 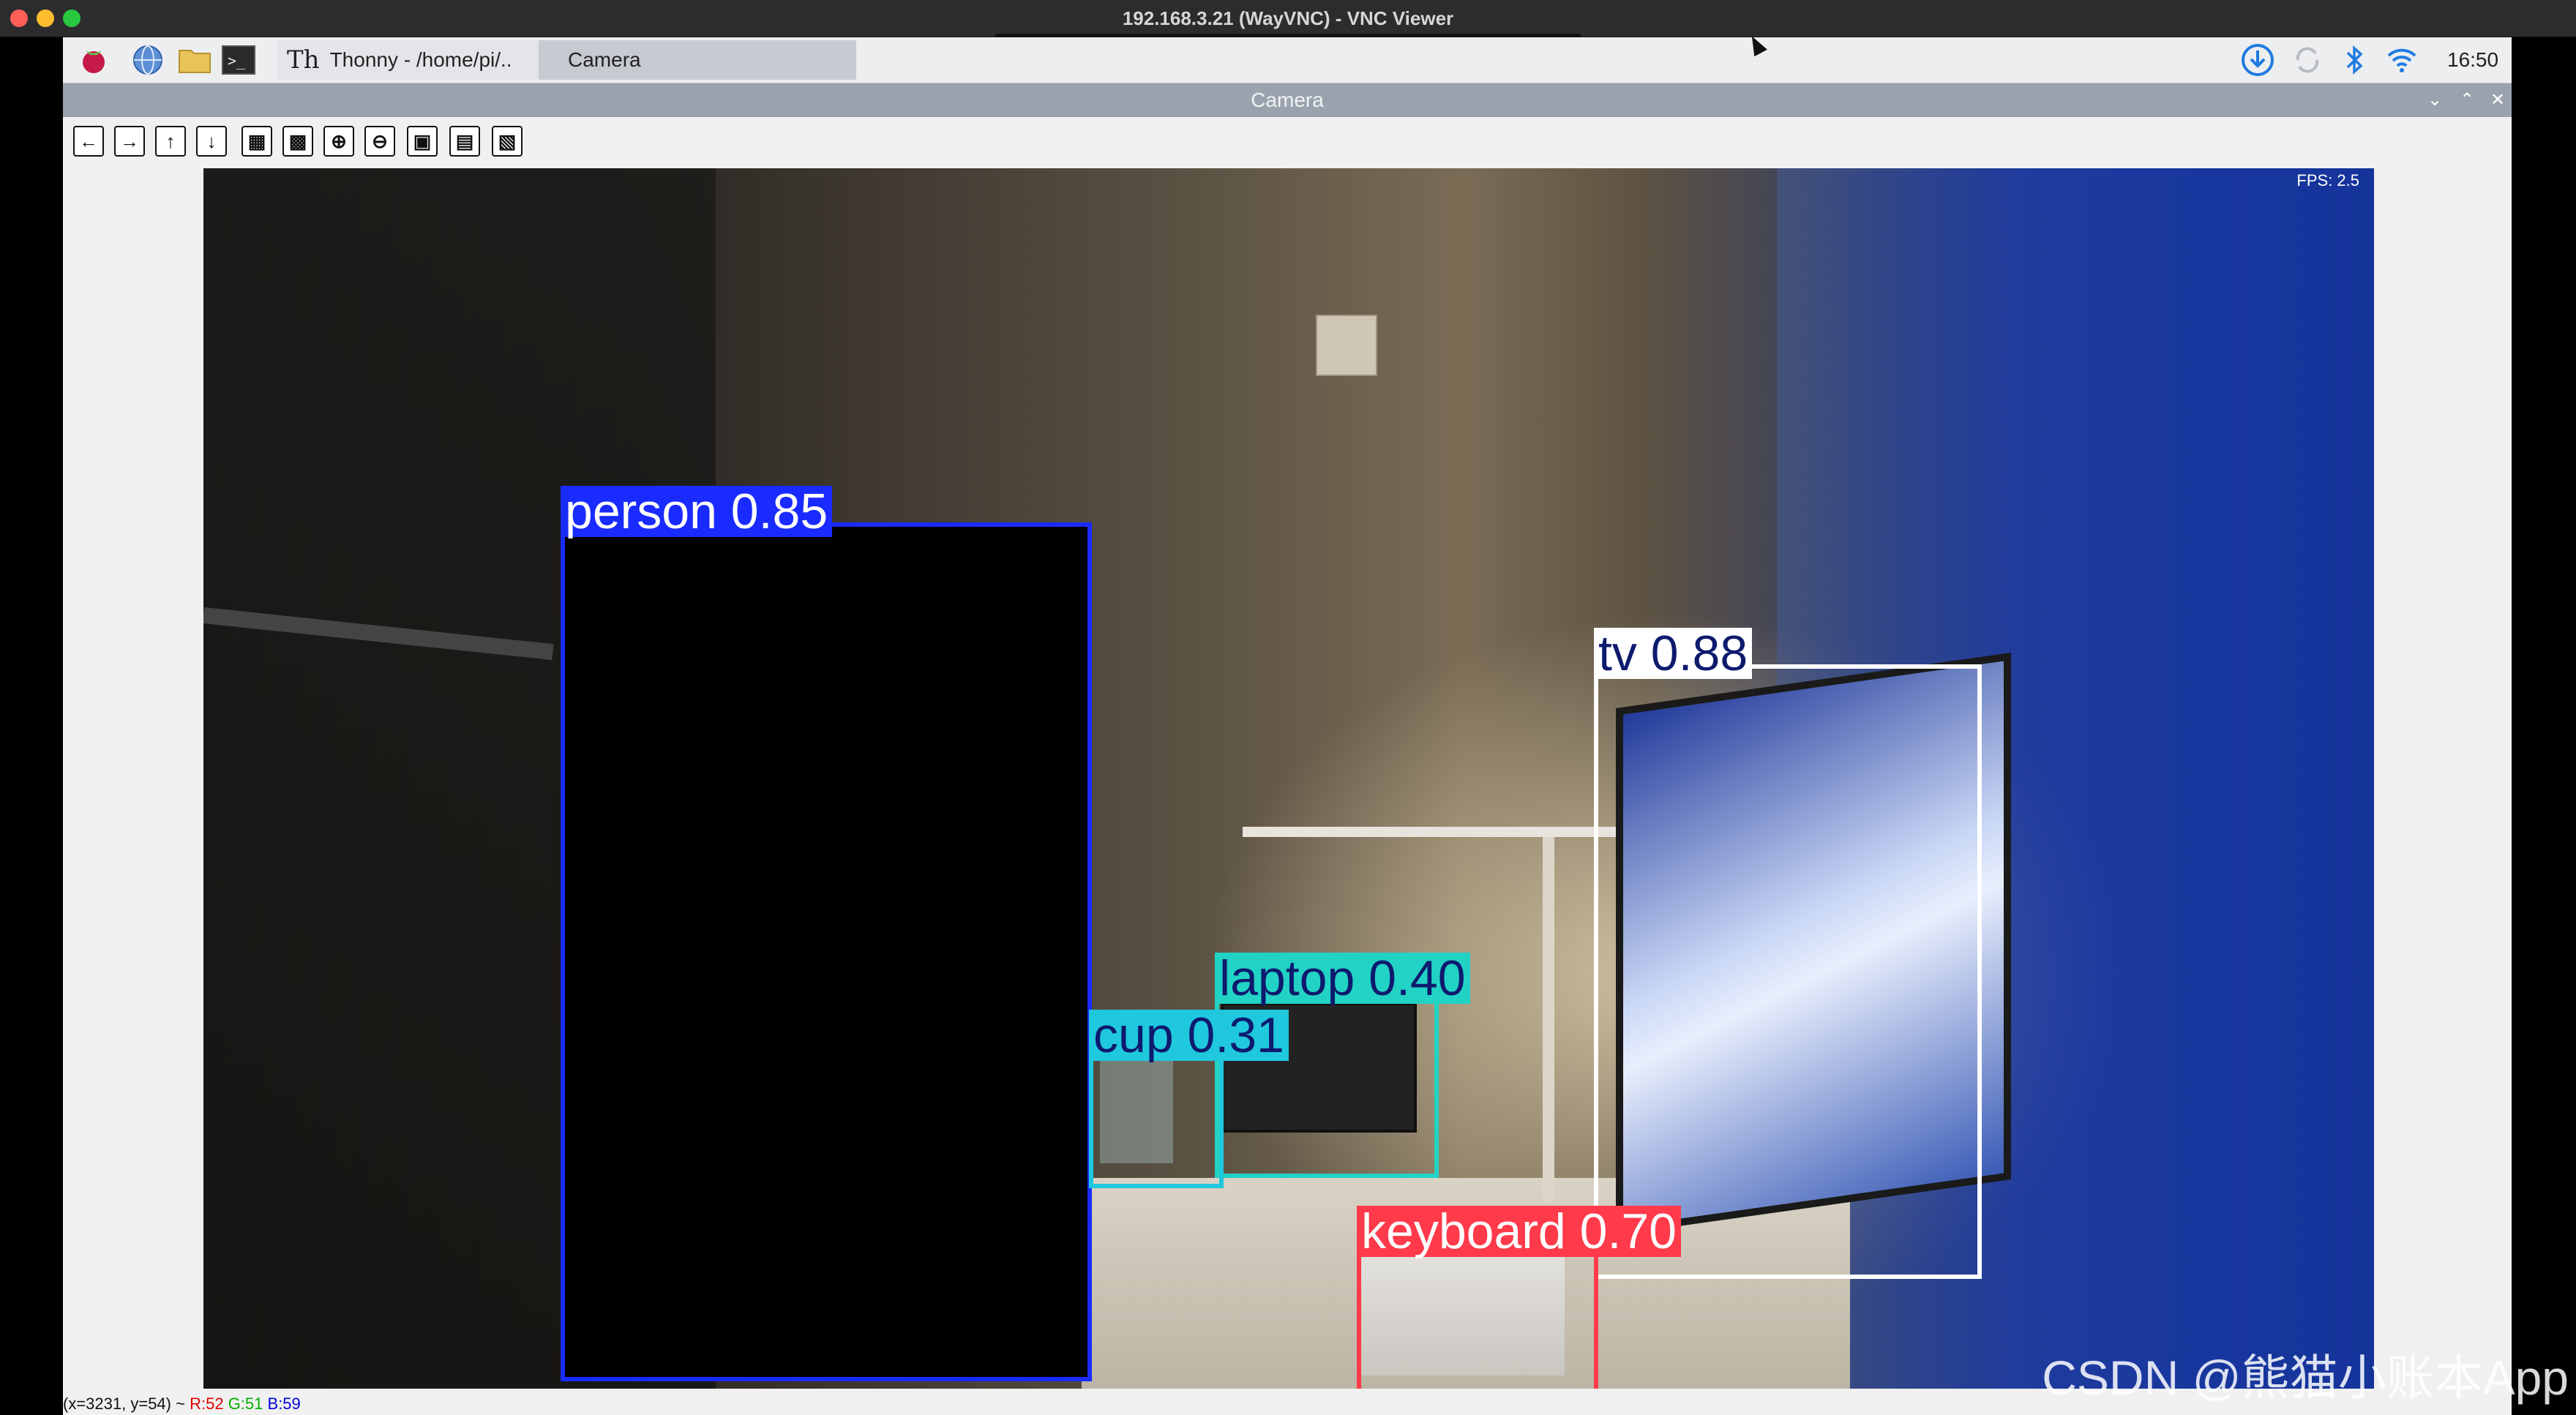 I want to click on fps-readout: FPS: 2.5, so click(x=2327, y=180).